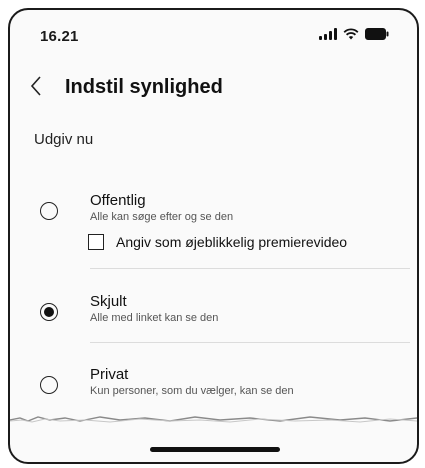 This screenshot has height=468, width=425. What do you see at coordinates (215, 449) in the screenshot?
I see `home-indicator` at bounding box center [215, 449].